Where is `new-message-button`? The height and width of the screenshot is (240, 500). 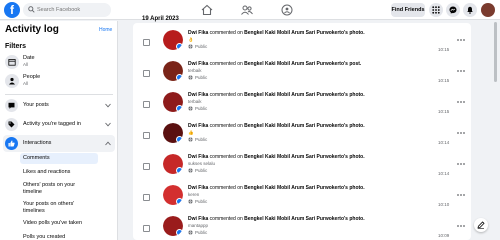
new-message-button is located at coordinates (481, 225).